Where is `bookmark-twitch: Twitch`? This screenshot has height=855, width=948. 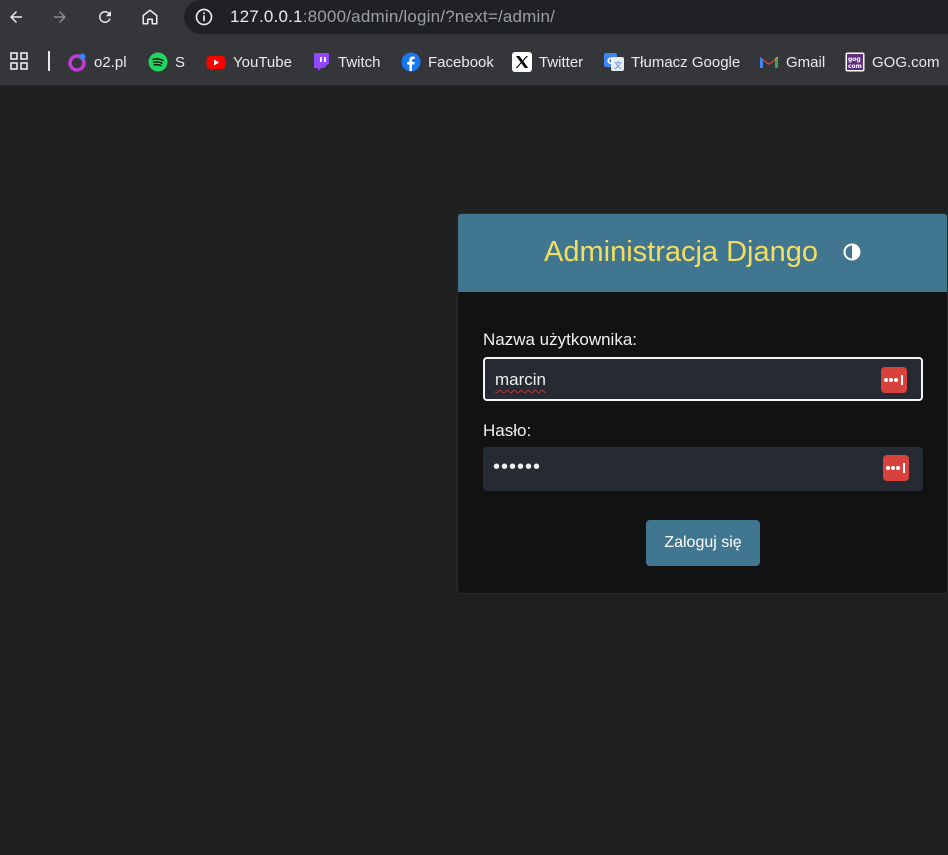
bookmark-twitch: Twitch is located at coordinates (346, 62).